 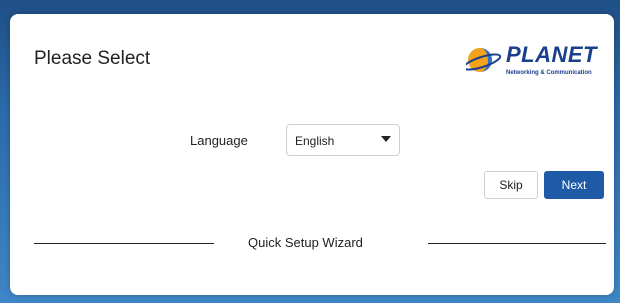 I want to click on divider-left, so click(x=124, y=243).